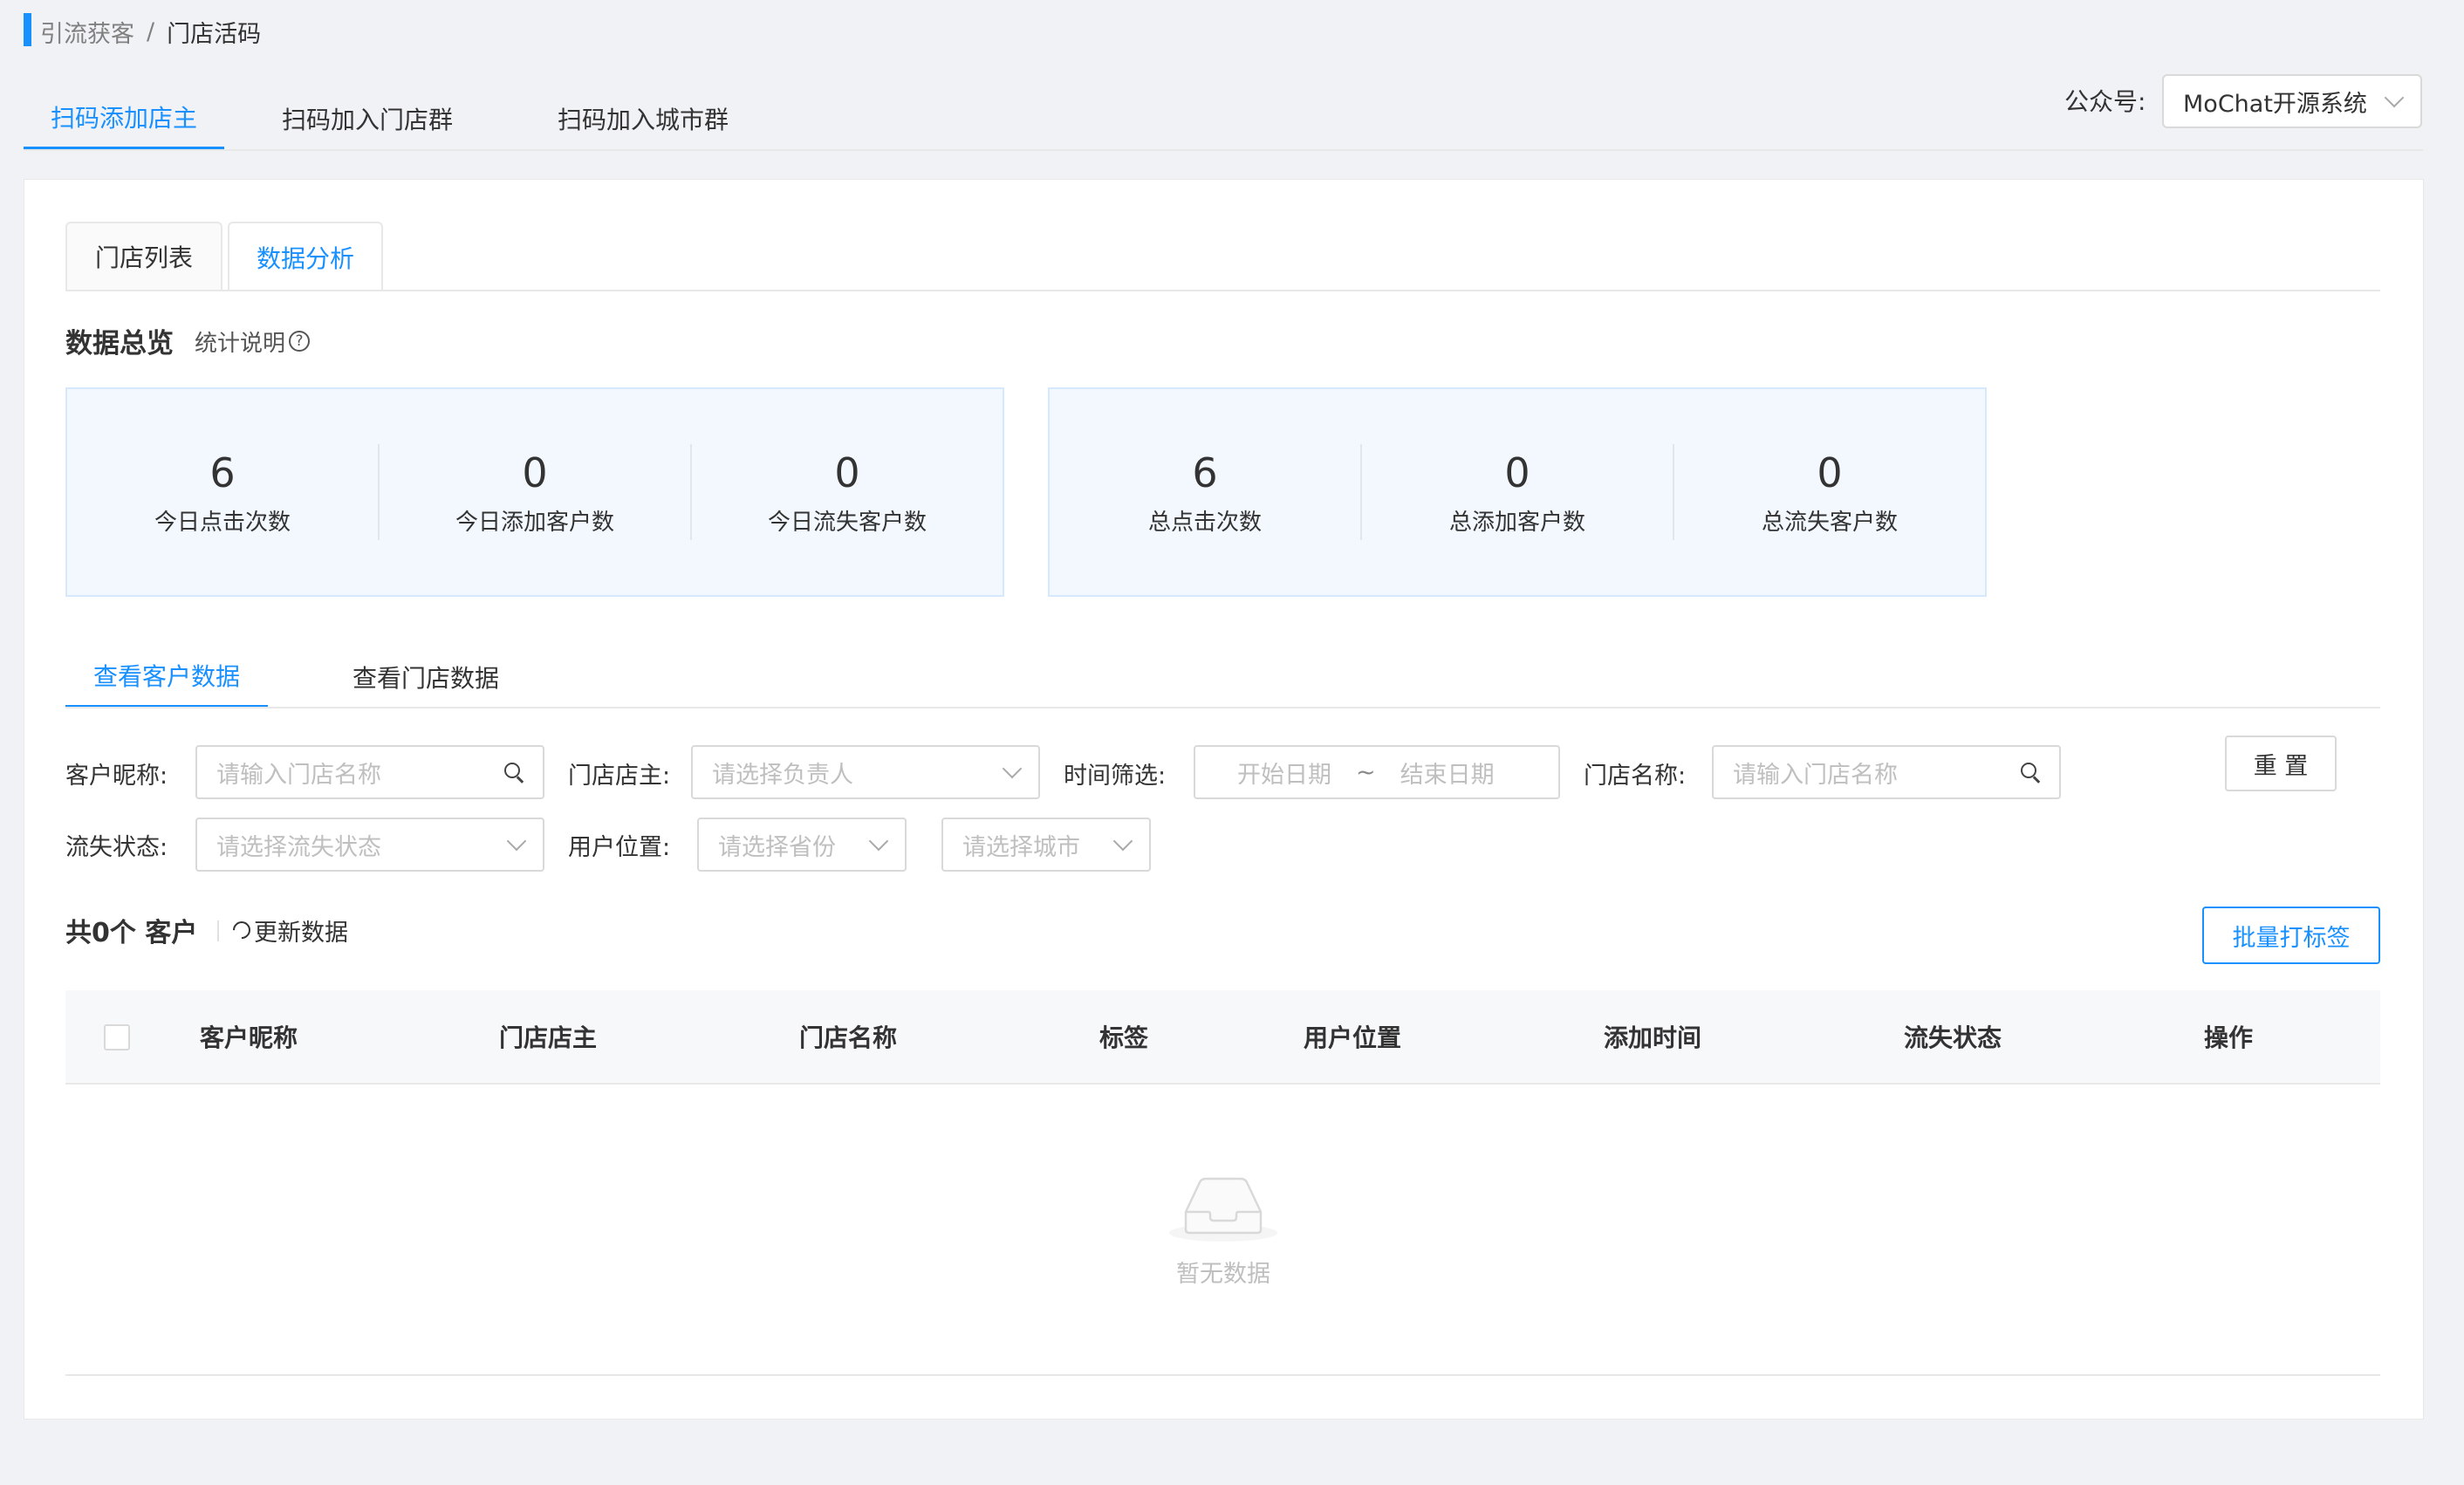  What do you see at coordinates (119, 343) in the screenshot?
I see `overview-title: 数据总览` at bounding box center [119, 343].